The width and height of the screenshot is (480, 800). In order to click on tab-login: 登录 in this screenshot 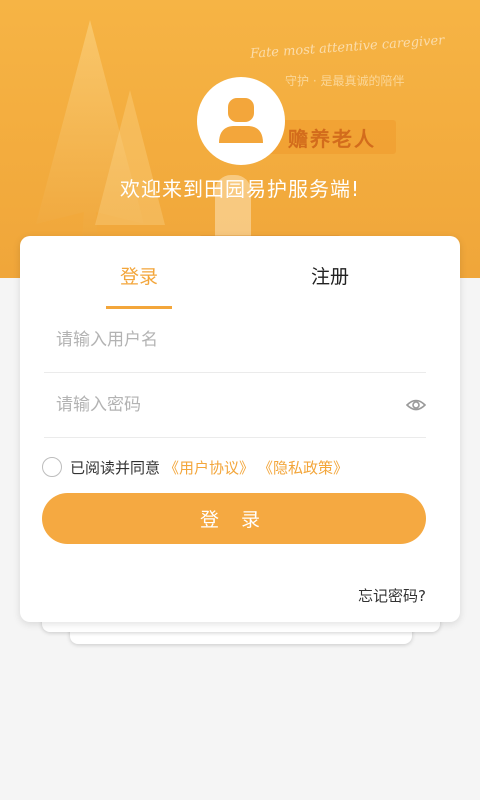, I will do `click(139, 275)`.